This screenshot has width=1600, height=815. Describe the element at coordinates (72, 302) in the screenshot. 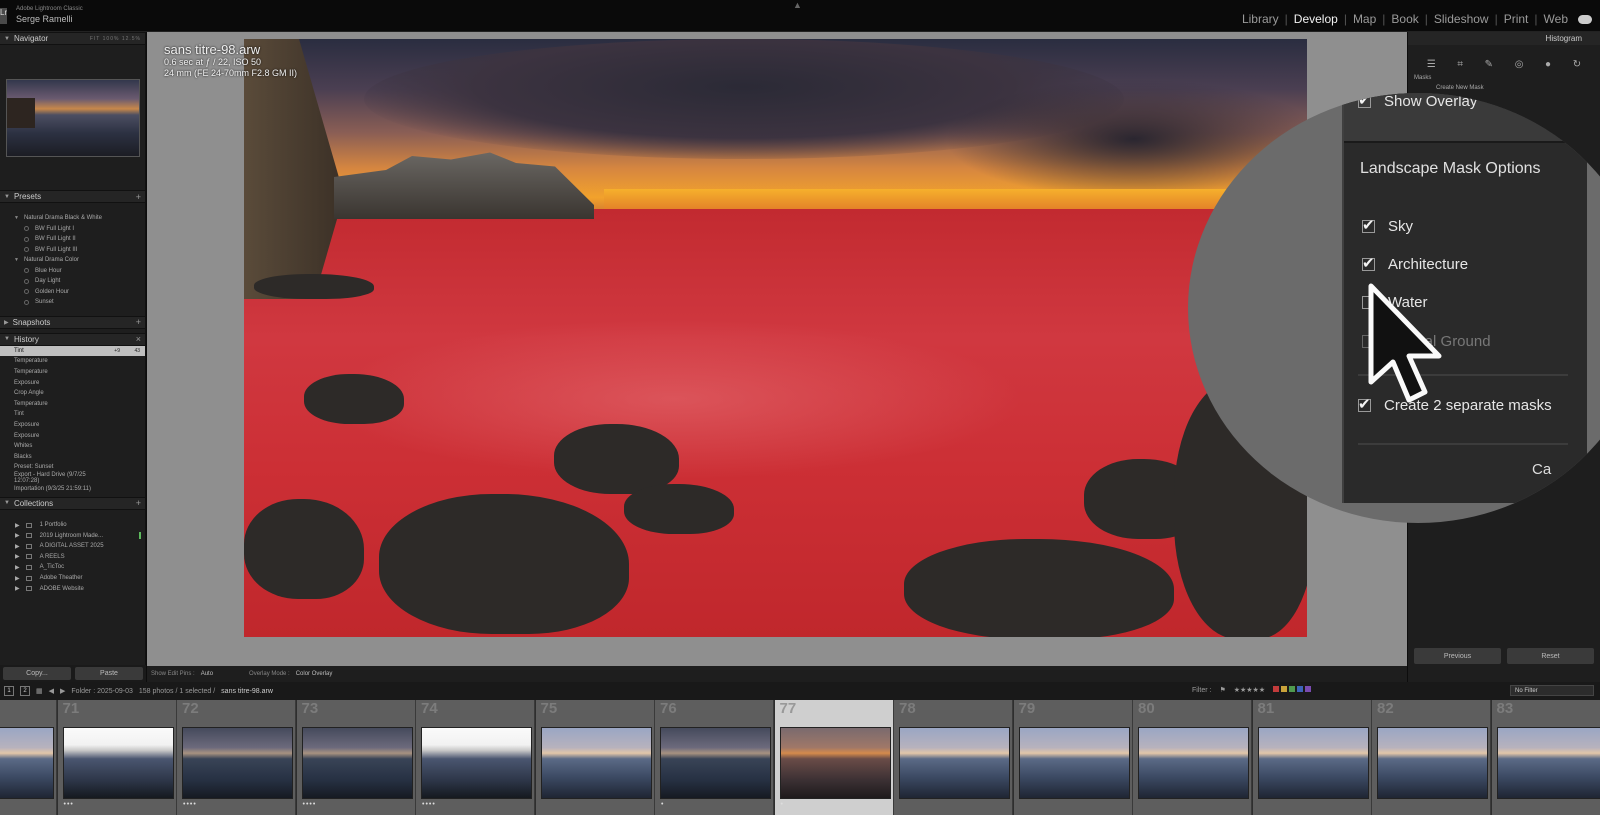

I see `preset-item: Sunset` at that location.